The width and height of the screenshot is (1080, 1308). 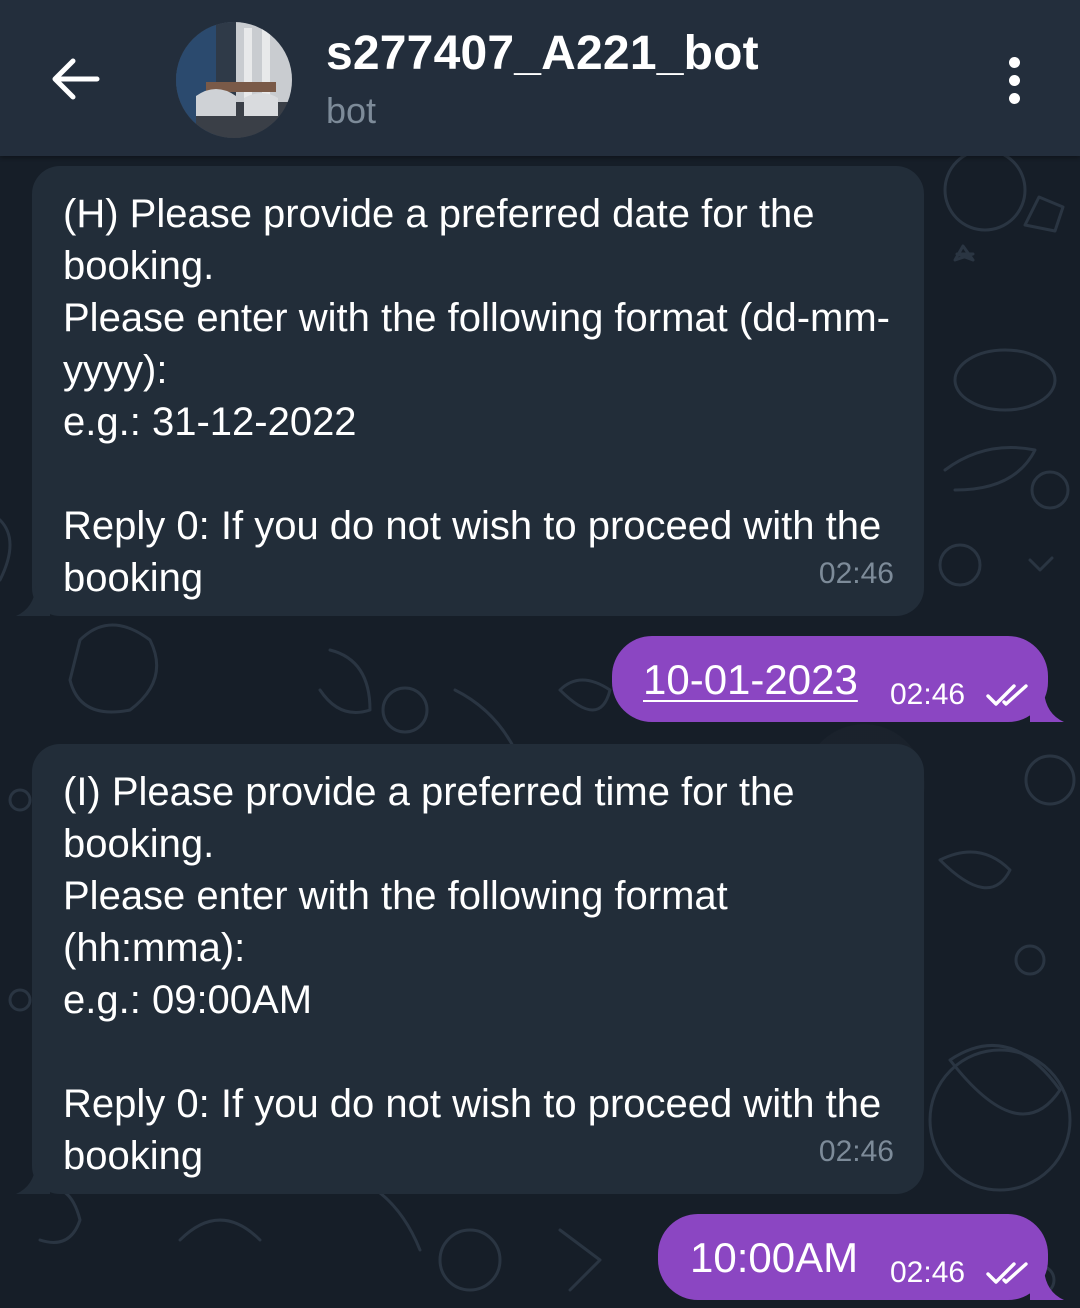 What do you see at coordinates (861, 1257) in the screenshot?
I see `message-outgoing: 10:00AM 02:46` at bounding box center [861, 1257].